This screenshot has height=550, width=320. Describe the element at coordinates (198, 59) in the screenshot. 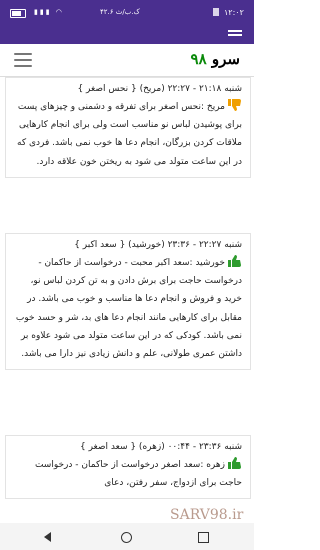

I see `brand-number: ۹۸` at that location.